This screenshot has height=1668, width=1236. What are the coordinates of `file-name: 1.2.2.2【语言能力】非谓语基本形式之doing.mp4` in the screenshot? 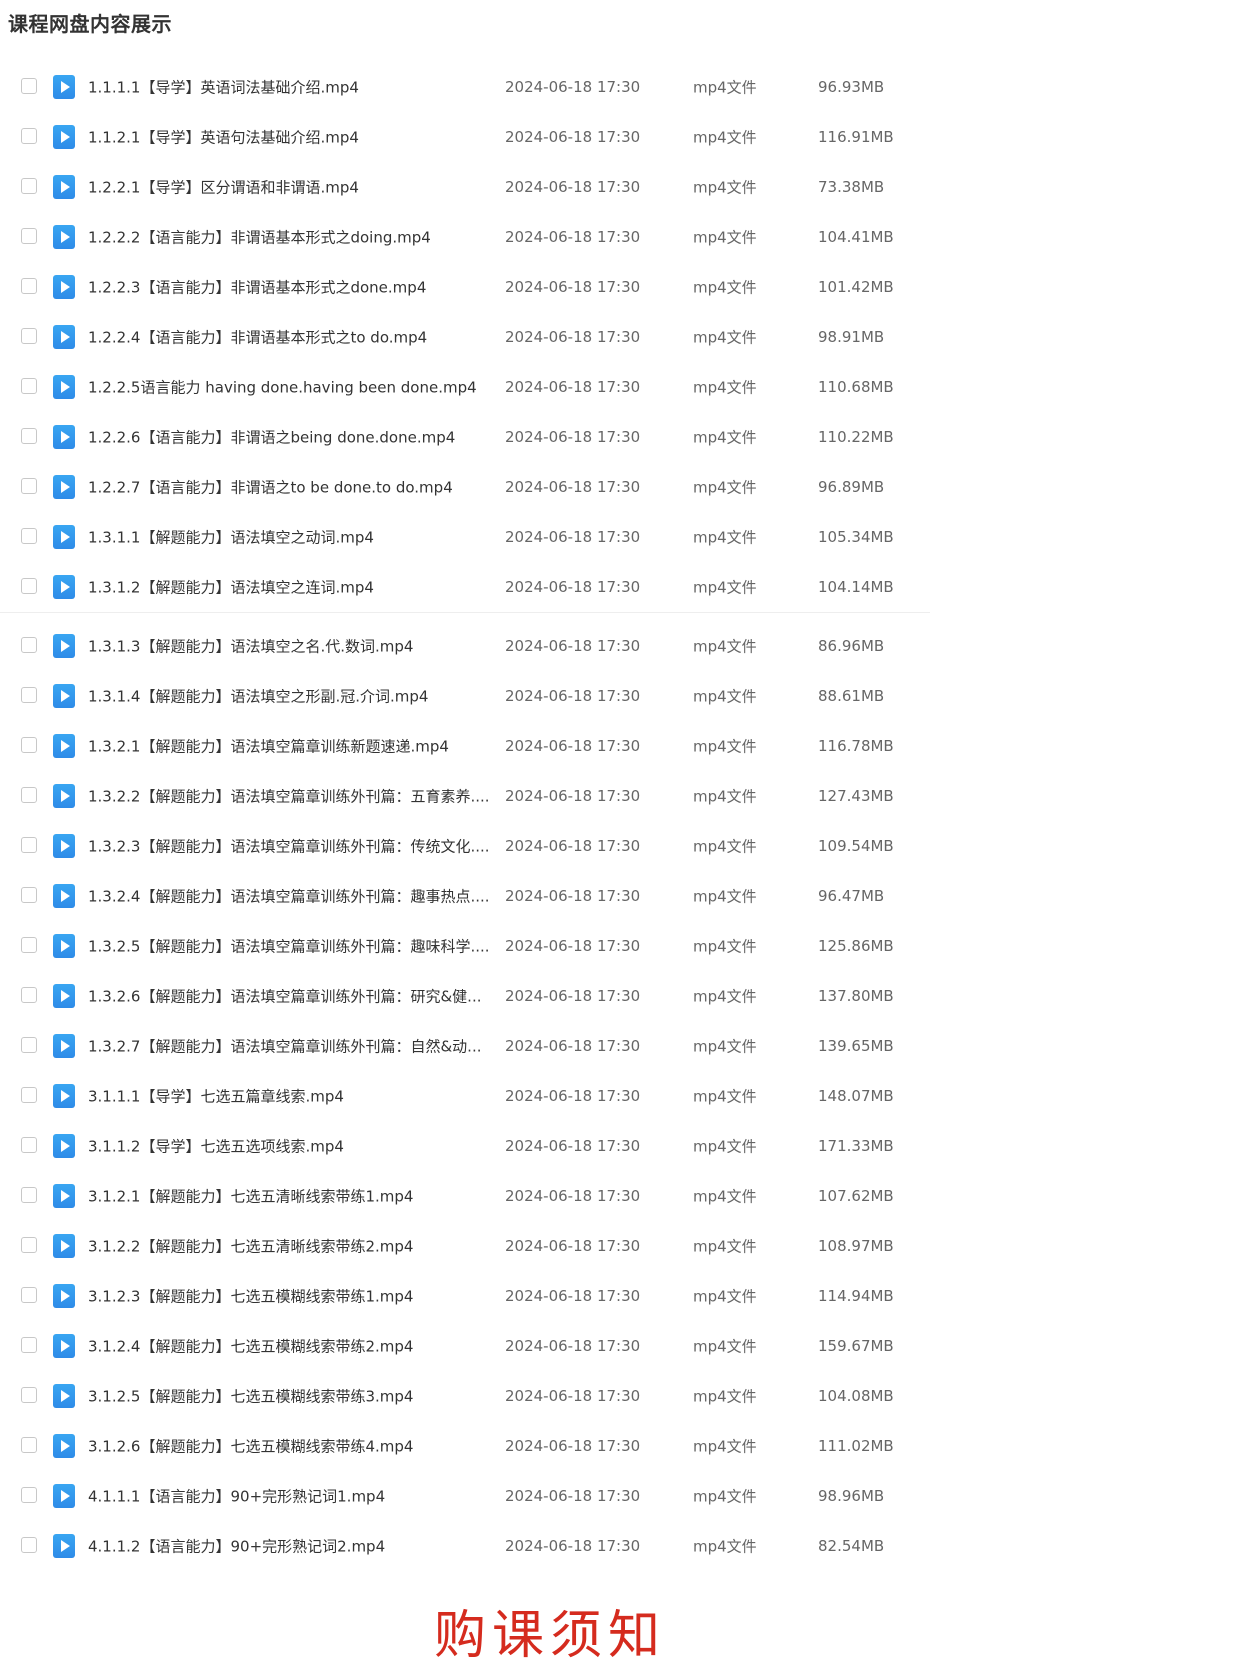 It's located at (288, 237).